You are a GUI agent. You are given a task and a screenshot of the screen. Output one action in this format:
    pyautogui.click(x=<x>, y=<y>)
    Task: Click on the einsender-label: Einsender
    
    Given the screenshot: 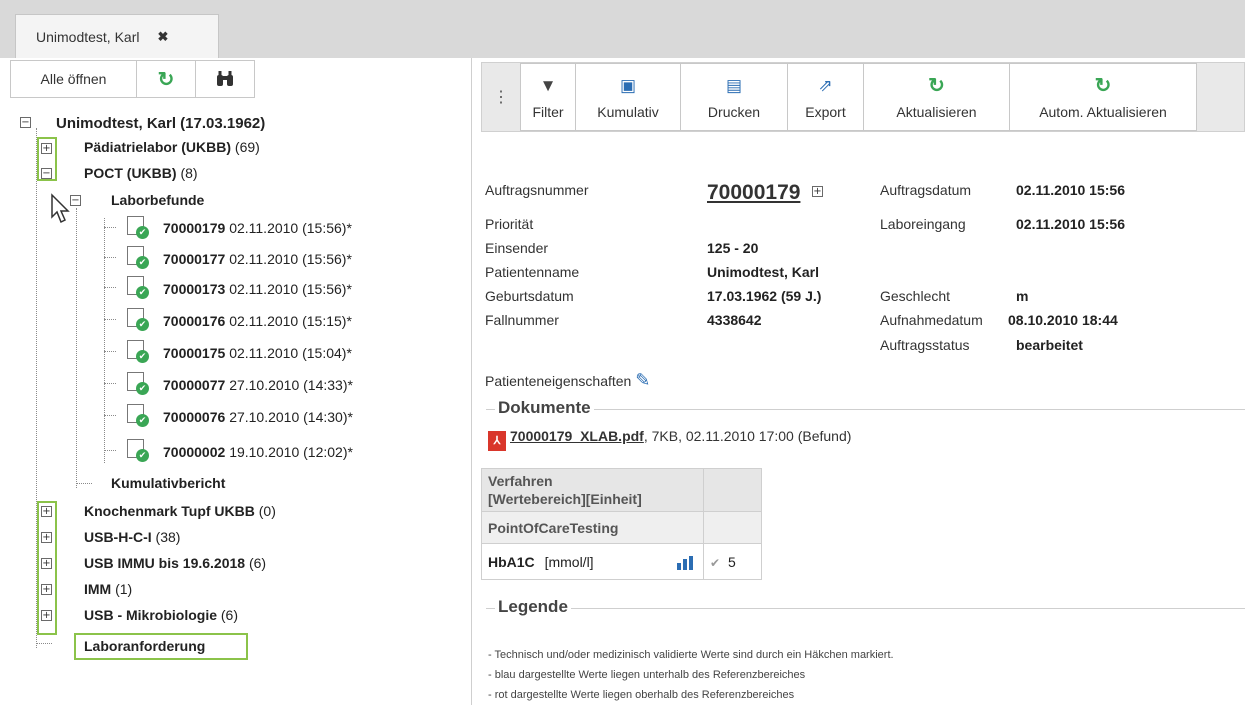 What is the action you would take?
    pyautogui.click(x=517, y=248)
    